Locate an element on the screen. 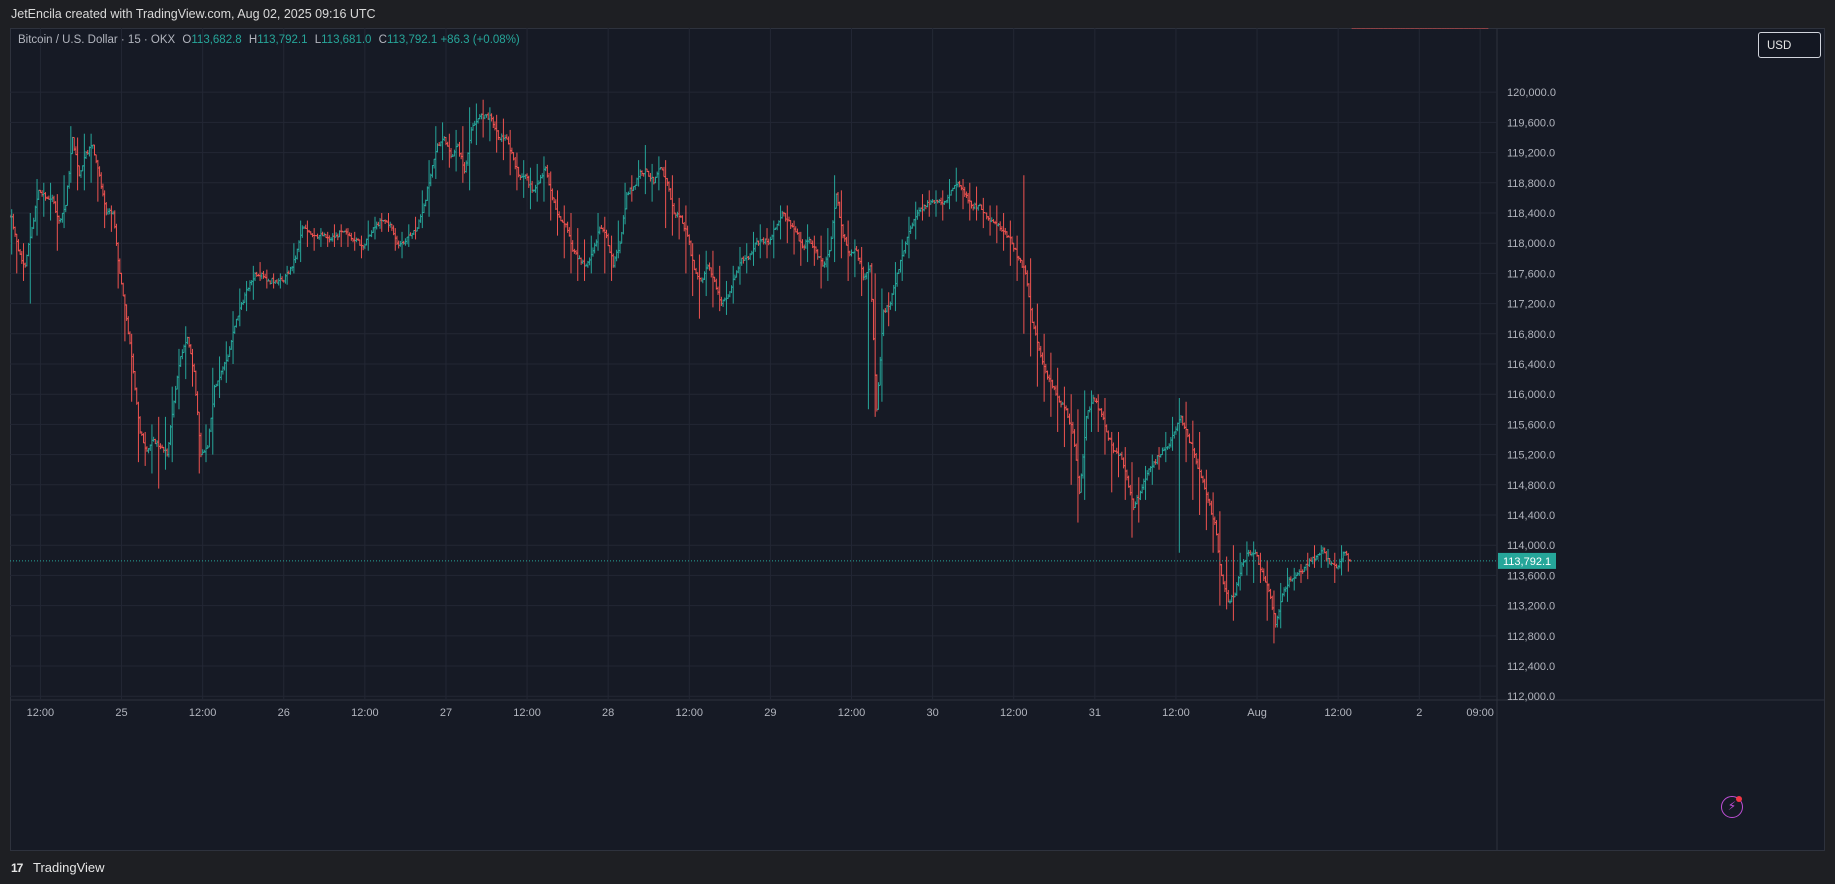 The width and height of the screenshot is (1835, 884). x-tick-label: 29 is located at coordinates (770, 713).